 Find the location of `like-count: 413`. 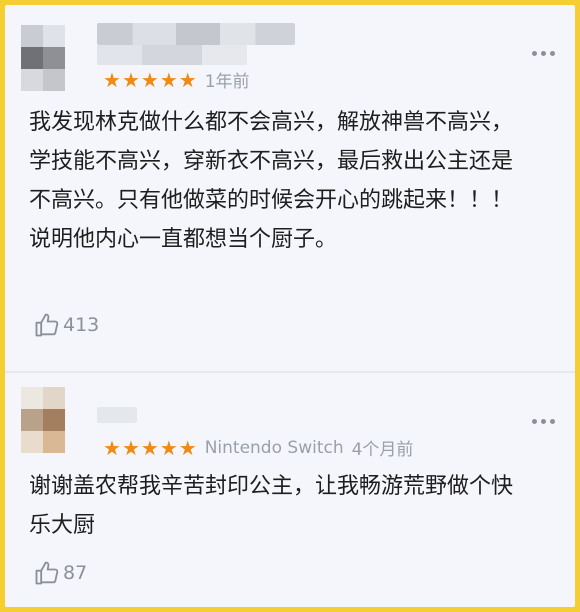

like-count: 413 is located at coordinates (81, 325).